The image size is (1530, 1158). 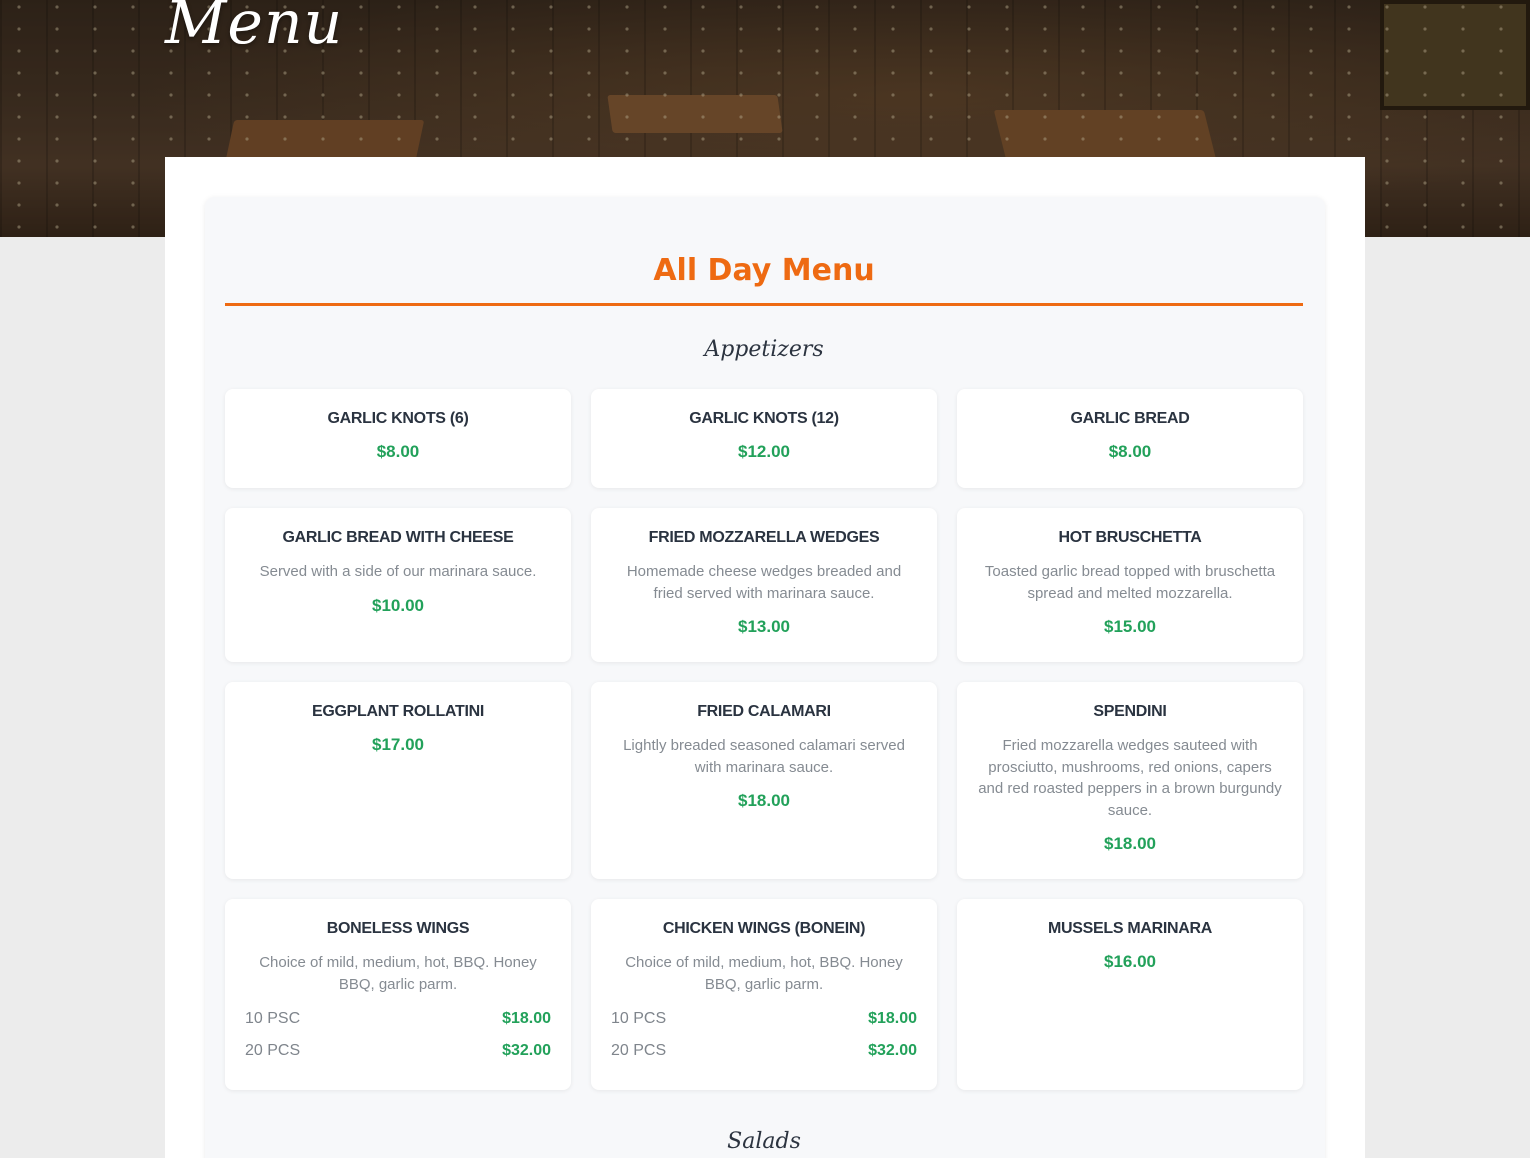 I want to click on item-variant: 10 PCS $18.00, so click(x=764, y=1019).